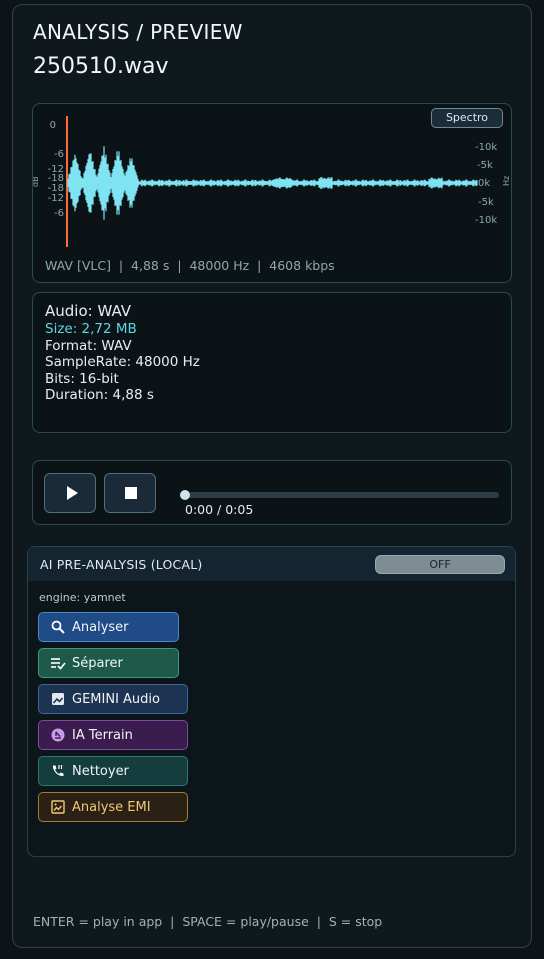 The image size is (544, 959). Describe the element at coordinates (138, 32) in the screenshot. I see `page-title: ANALYSIS / PREVIEW` at that location.